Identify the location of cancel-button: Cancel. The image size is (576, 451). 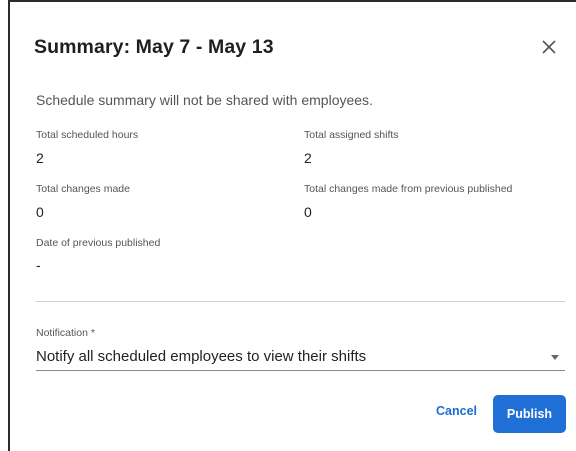
(456, 411).